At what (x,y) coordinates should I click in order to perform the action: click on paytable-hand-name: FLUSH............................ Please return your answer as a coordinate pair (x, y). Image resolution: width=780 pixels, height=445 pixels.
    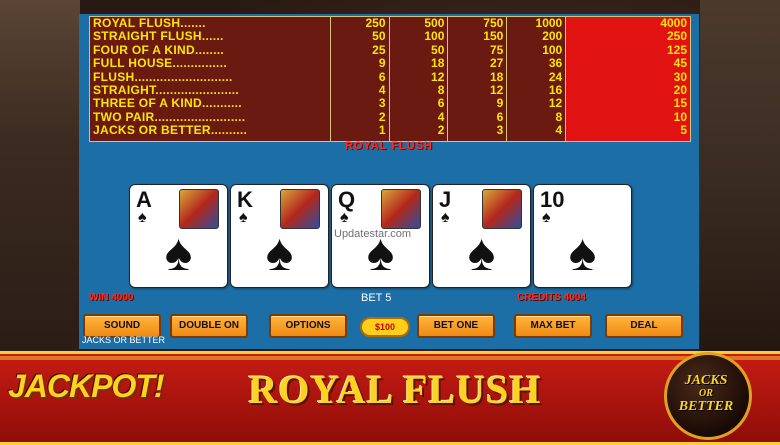
    Looking at the image, I should click on (163, 77).